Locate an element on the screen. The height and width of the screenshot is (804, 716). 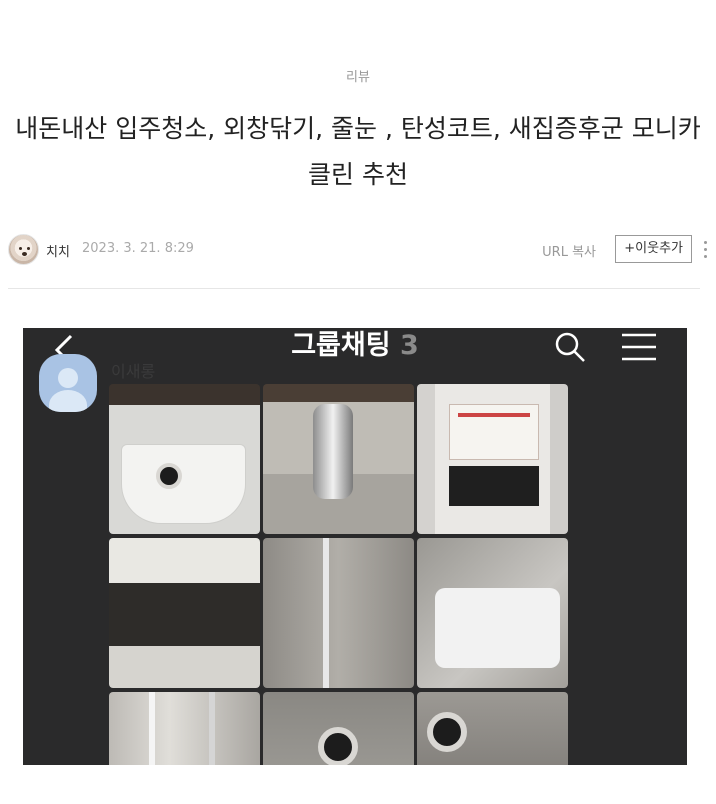
more-options-icon is located at coordinates (705, 250).